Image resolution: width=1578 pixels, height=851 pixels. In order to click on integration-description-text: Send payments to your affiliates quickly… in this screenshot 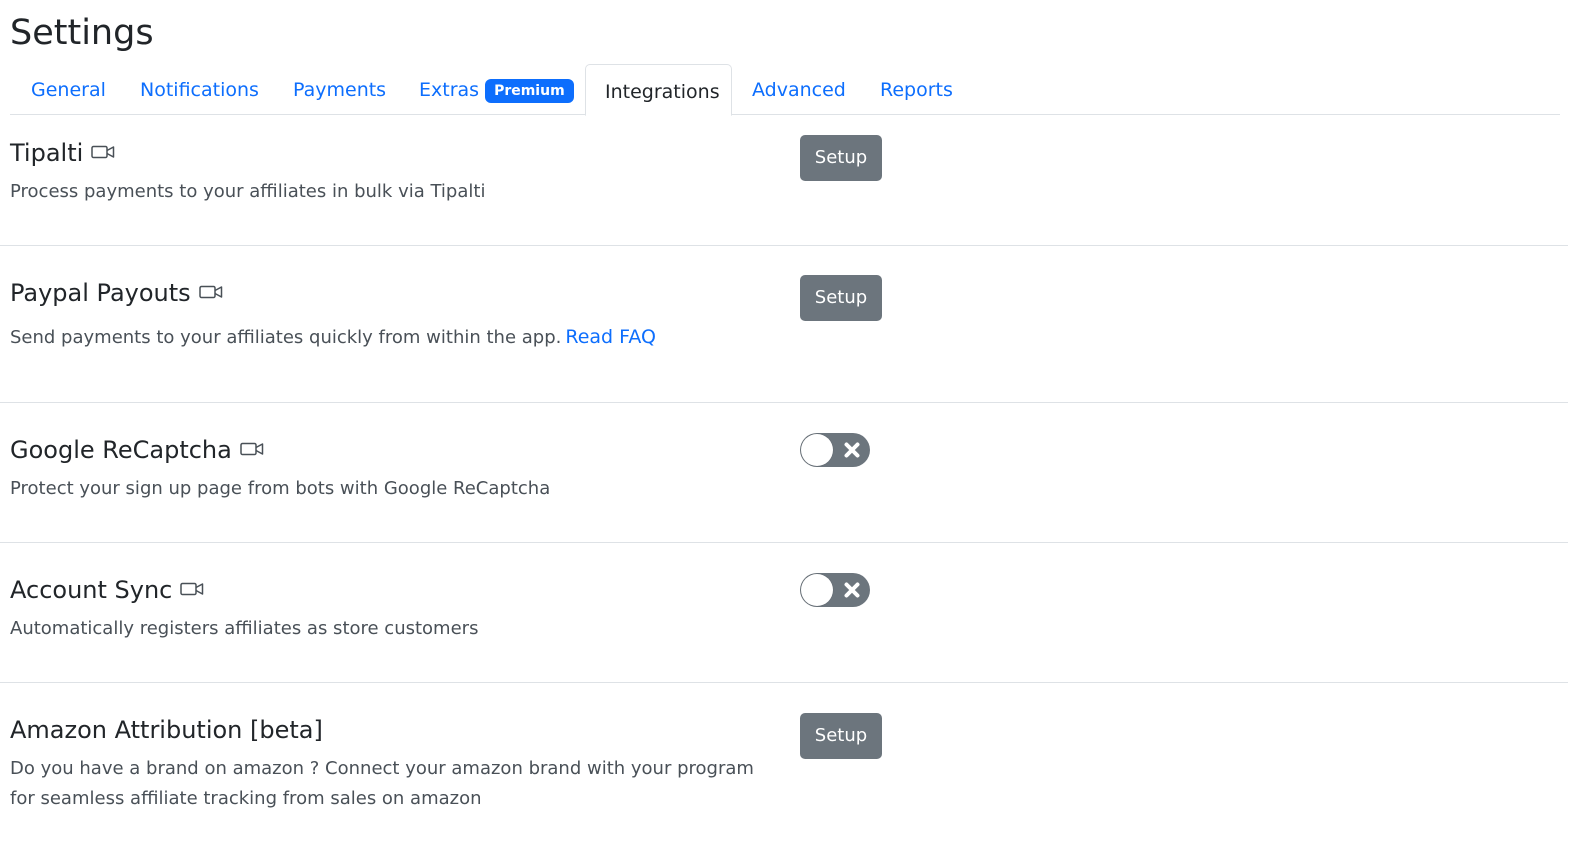, I will do `click(286, 337)`.